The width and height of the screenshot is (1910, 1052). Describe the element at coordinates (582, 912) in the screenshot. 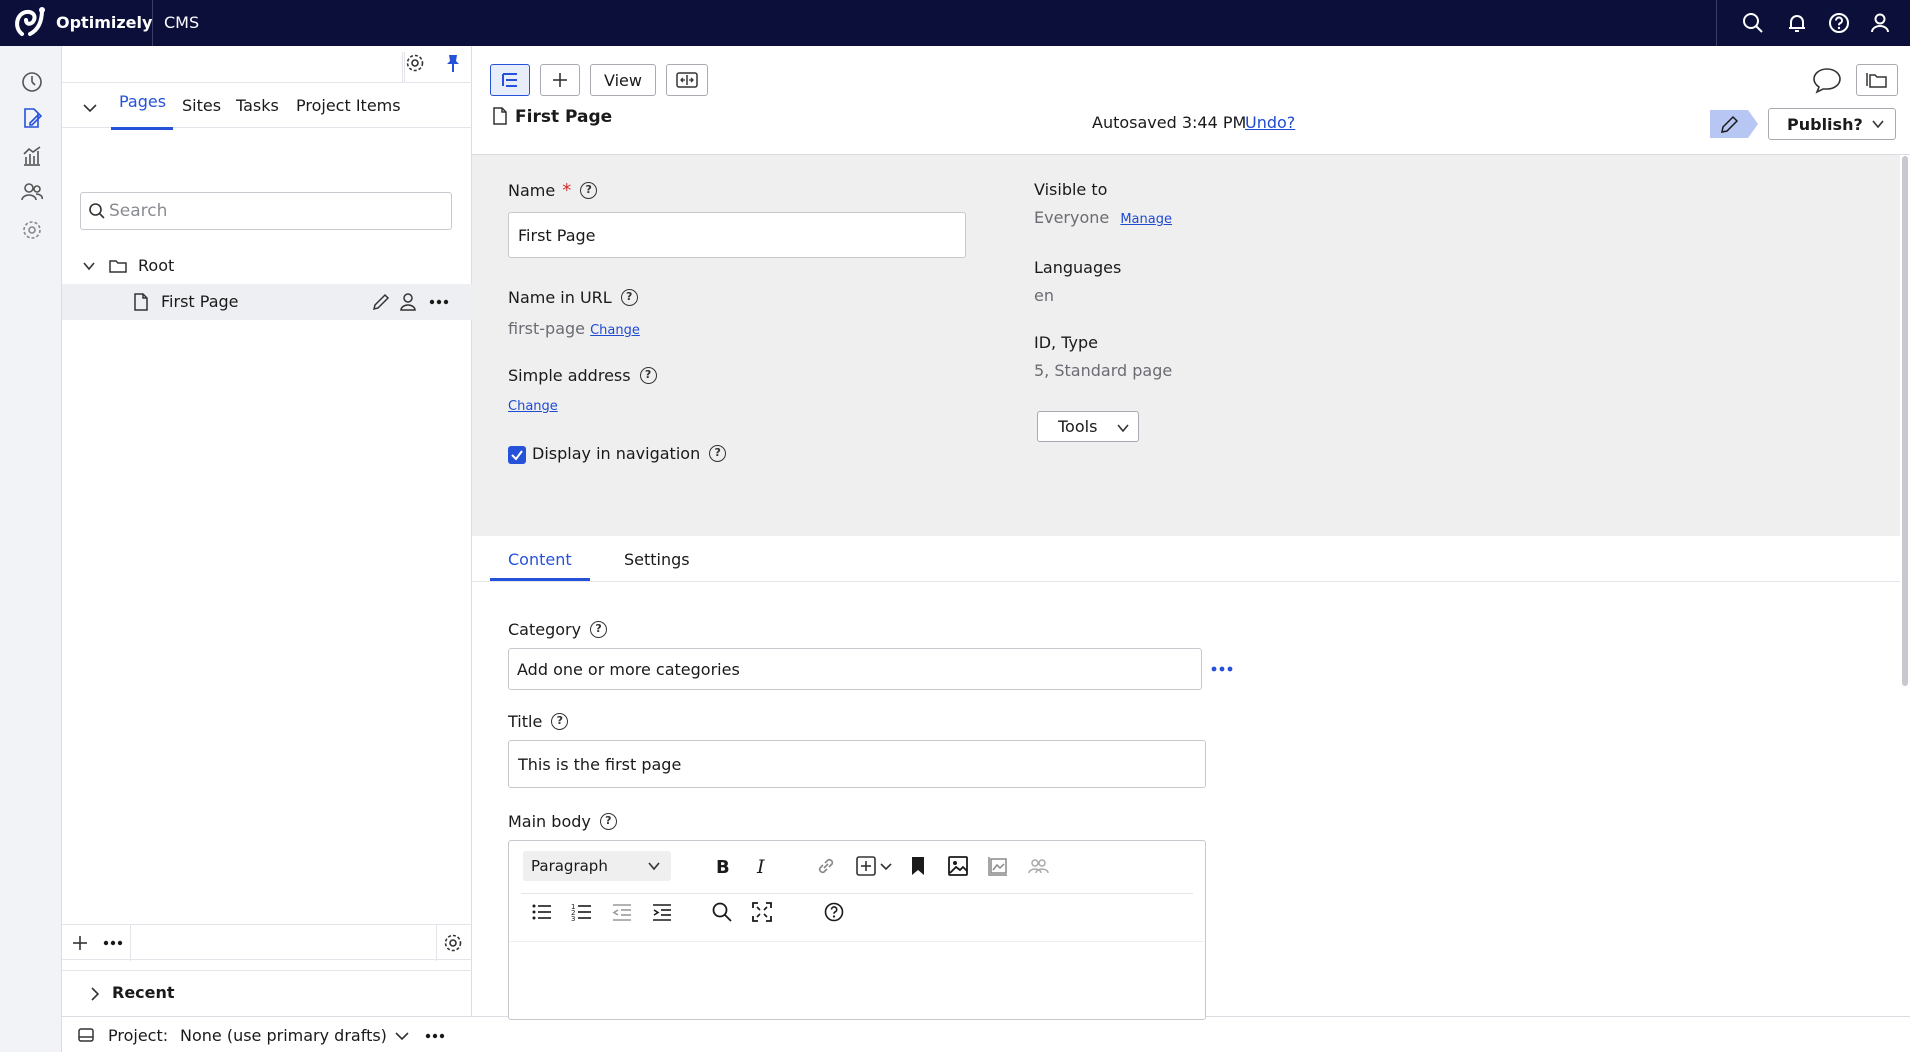

I see `numbered-list-icon: 123` at that location.